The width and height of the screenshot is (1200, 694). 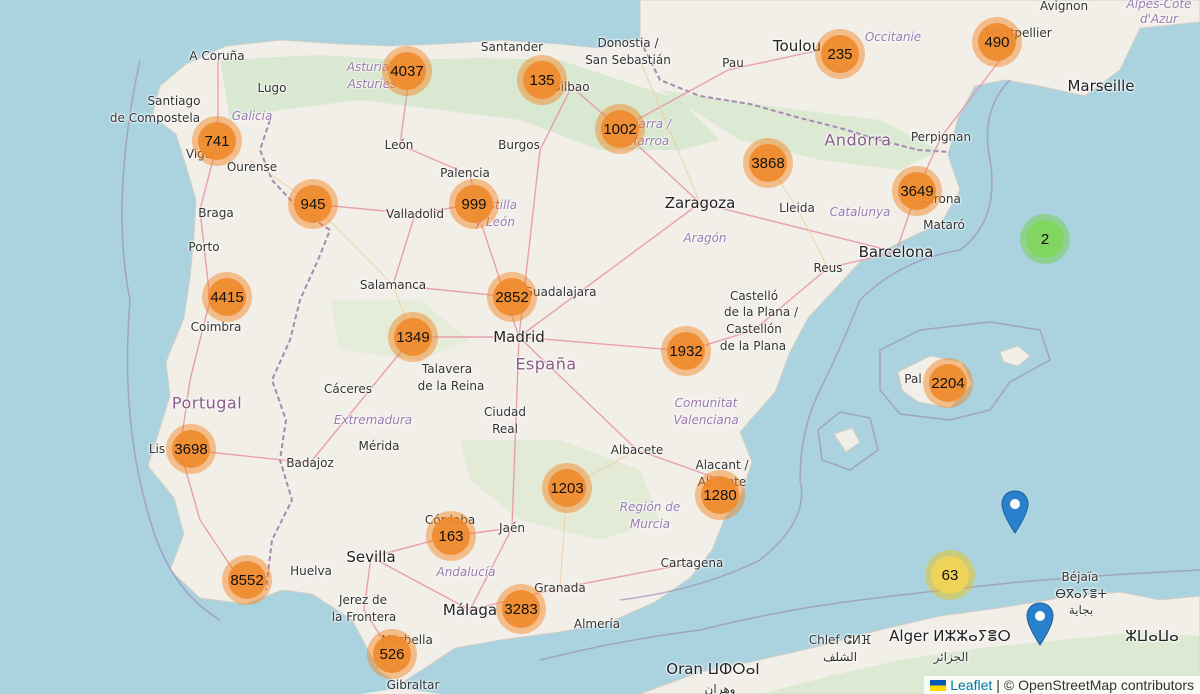 I want to click on cluster-count: 3649, so click(x=917, y=191).